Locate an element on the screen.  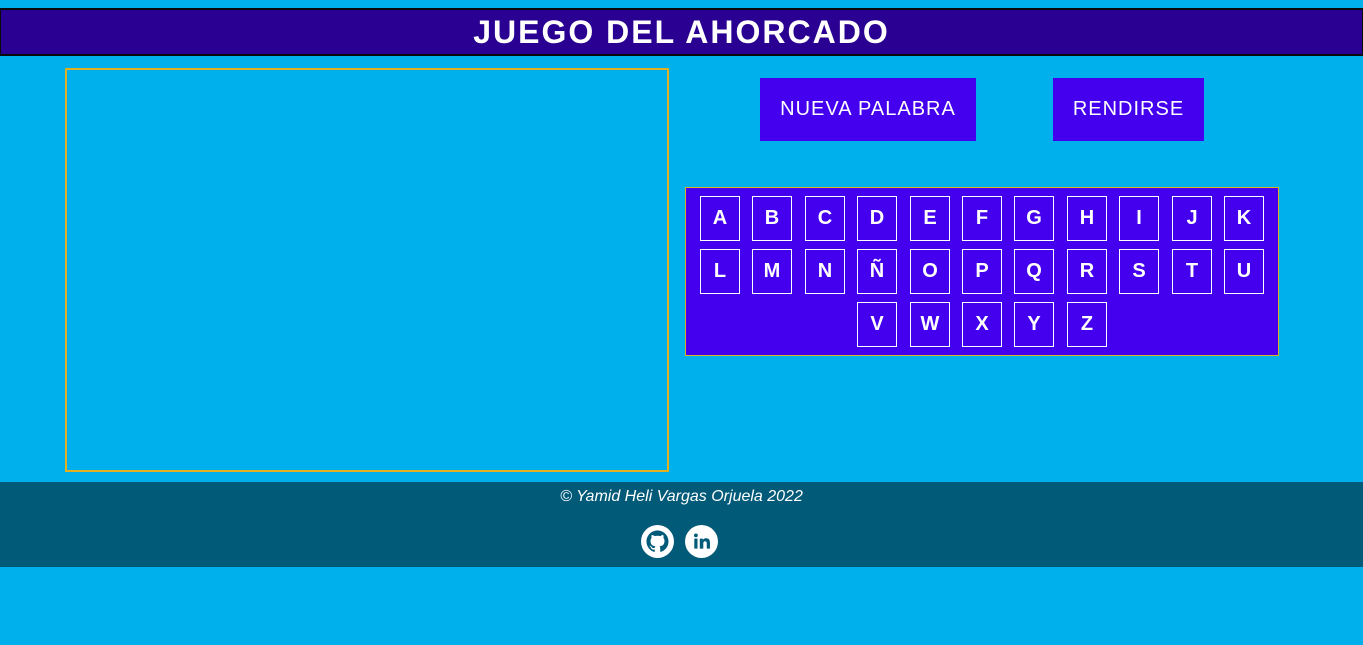
key-v: V is located at coordinates (877, 324).